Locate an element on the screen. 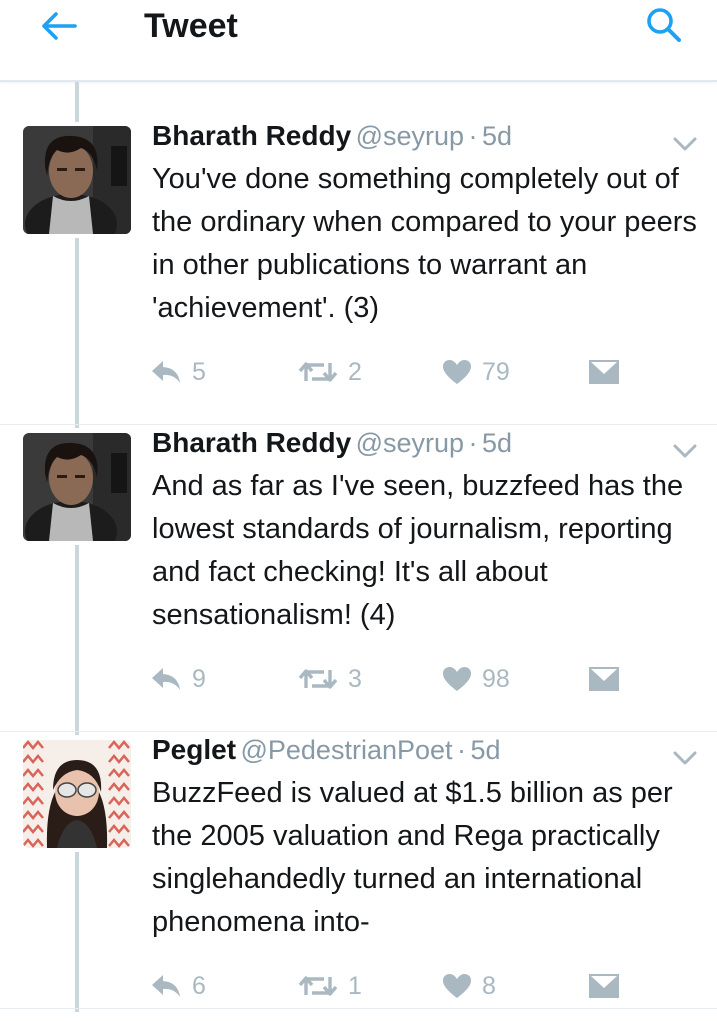 The image size is (717, 1021). tweet-header: Peglet @PedestrianPoet · 5d is located at coordinates (326, 752).